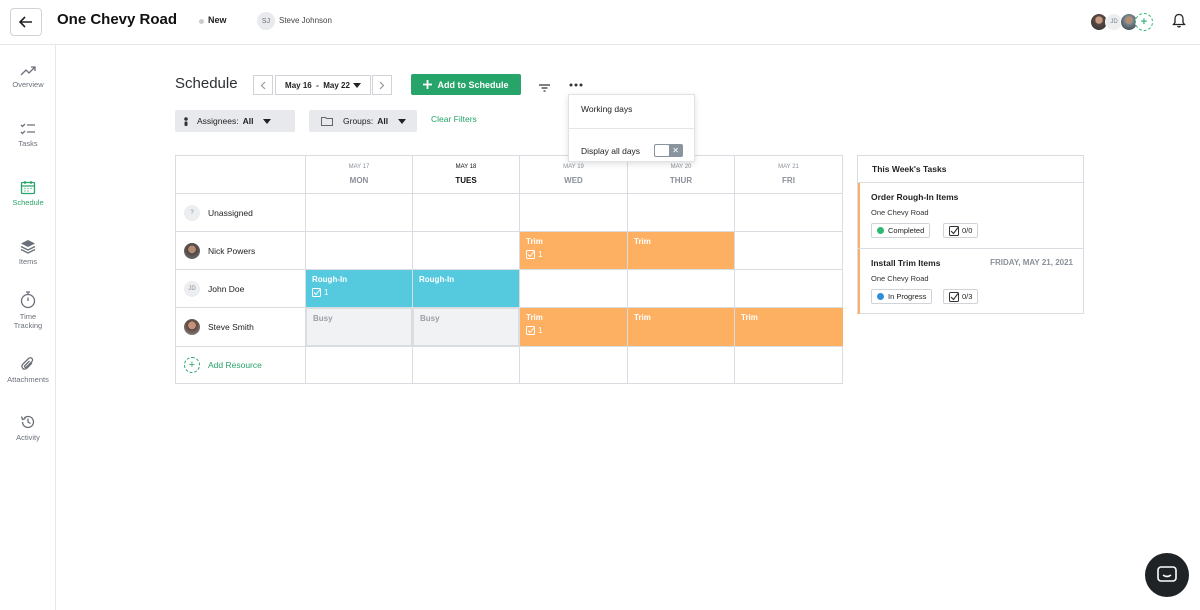  I want to click on checklist-count: 0/3, so click(967, 296).